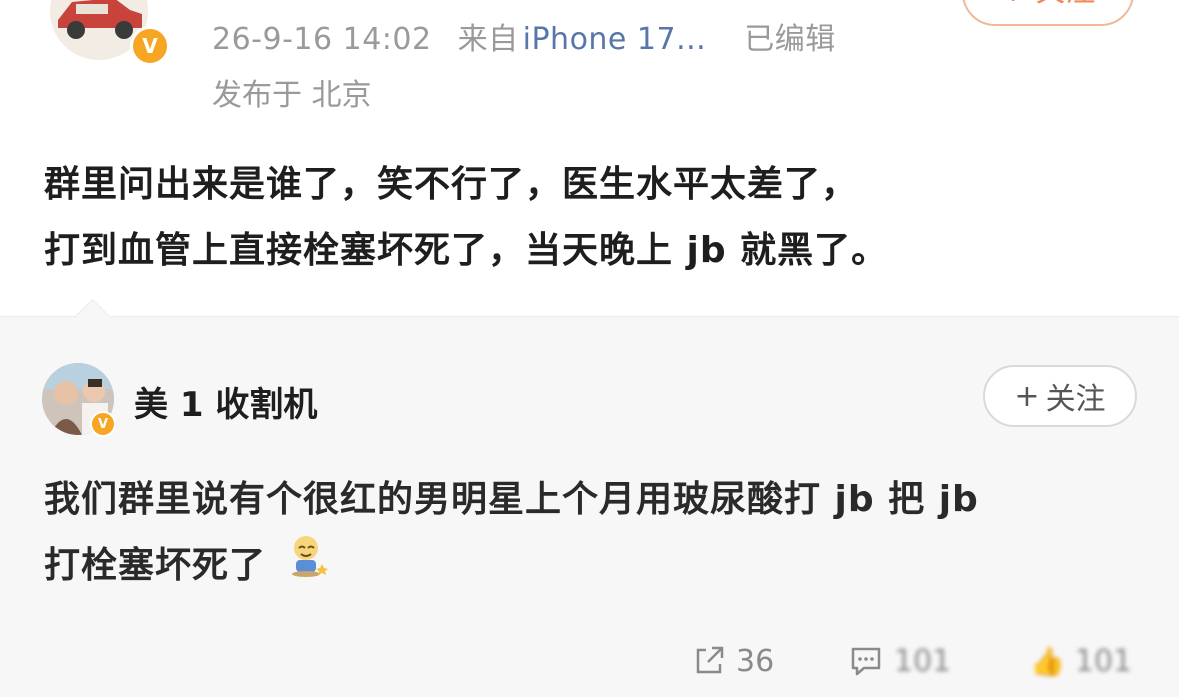 The height and width of the screenshot is (697, 1179). I want to click on follow-label: 关注, so click(1075, 399).